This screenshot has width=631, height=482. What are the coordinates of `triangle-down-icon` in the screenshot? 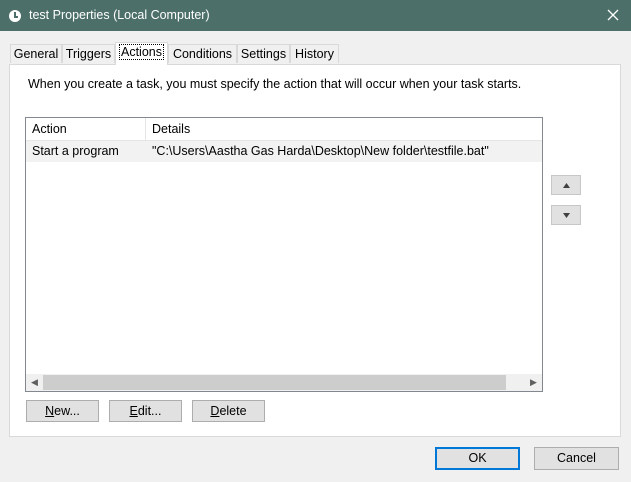 It's located at (566, 215).